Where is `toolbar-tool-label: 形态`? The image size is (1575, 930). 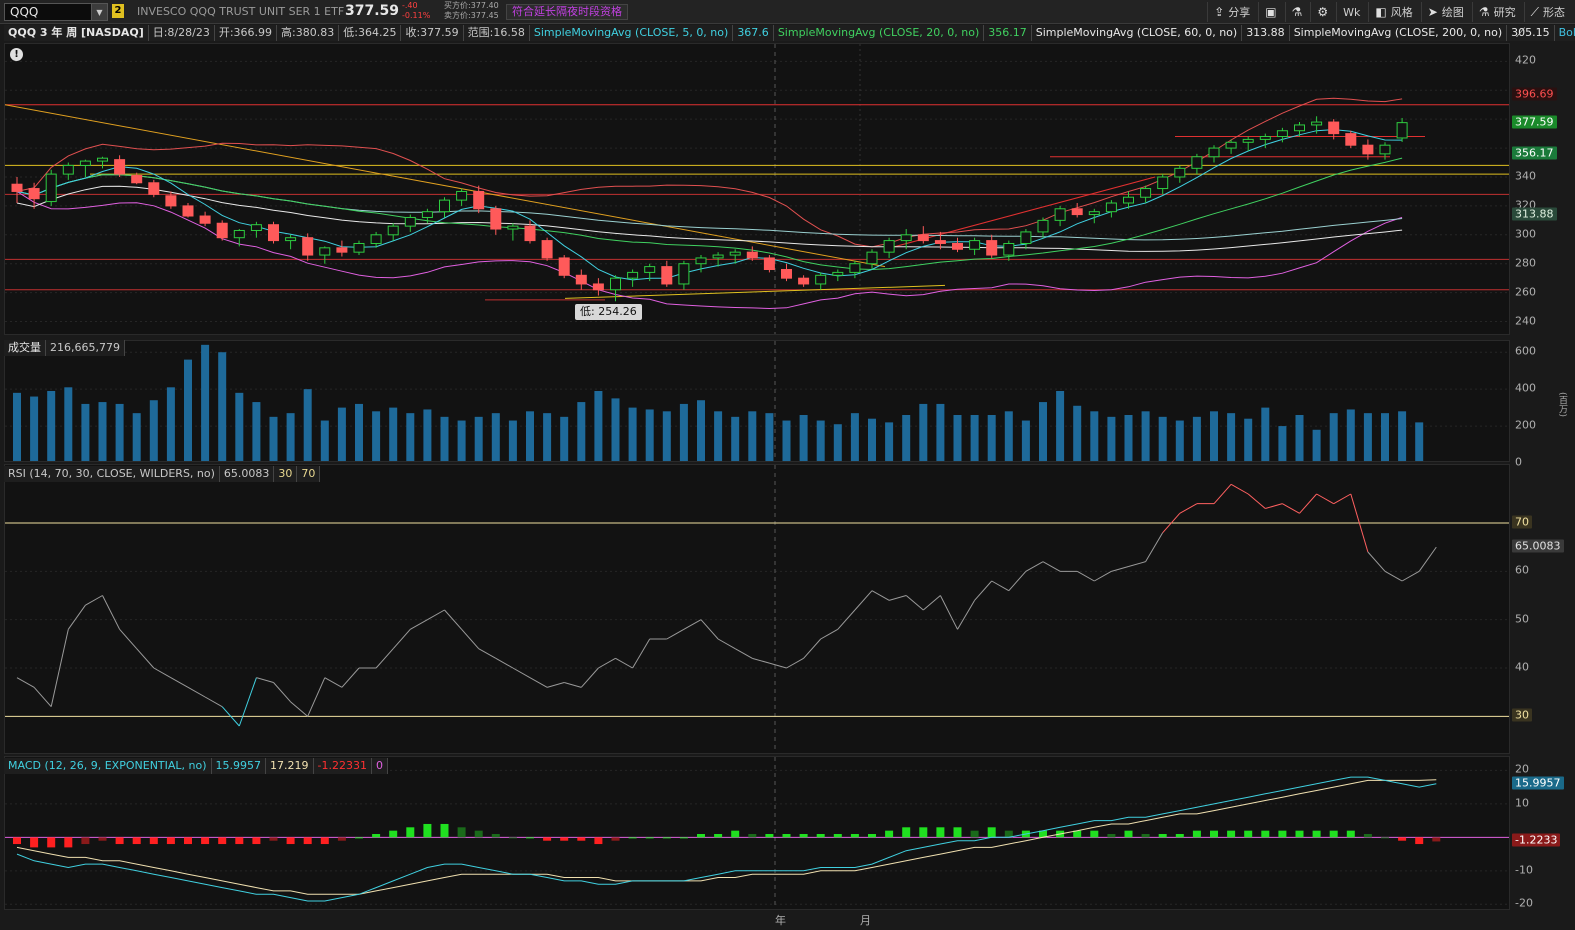 toolbar-tool-label: 形态 is located at coordinates (1554, 12).